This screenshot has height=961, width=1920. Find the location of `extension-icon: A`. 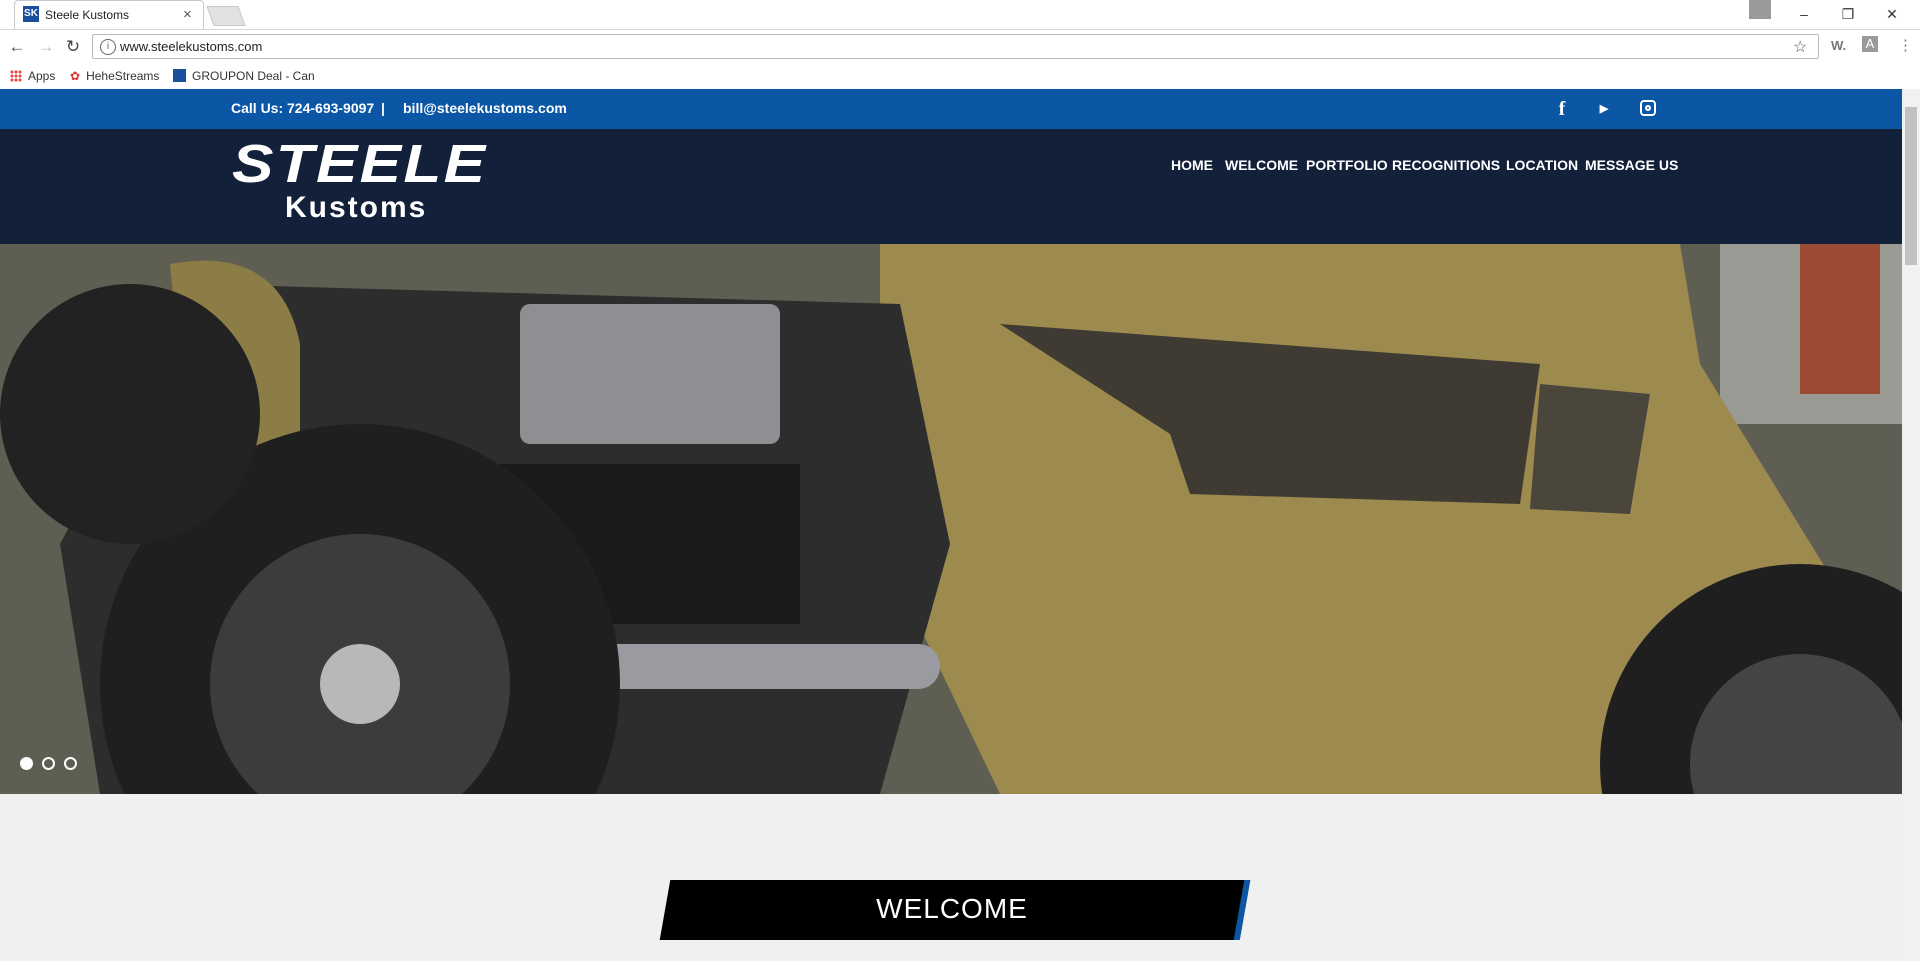

extension-icon: A is located at coordinates (1870, 44).